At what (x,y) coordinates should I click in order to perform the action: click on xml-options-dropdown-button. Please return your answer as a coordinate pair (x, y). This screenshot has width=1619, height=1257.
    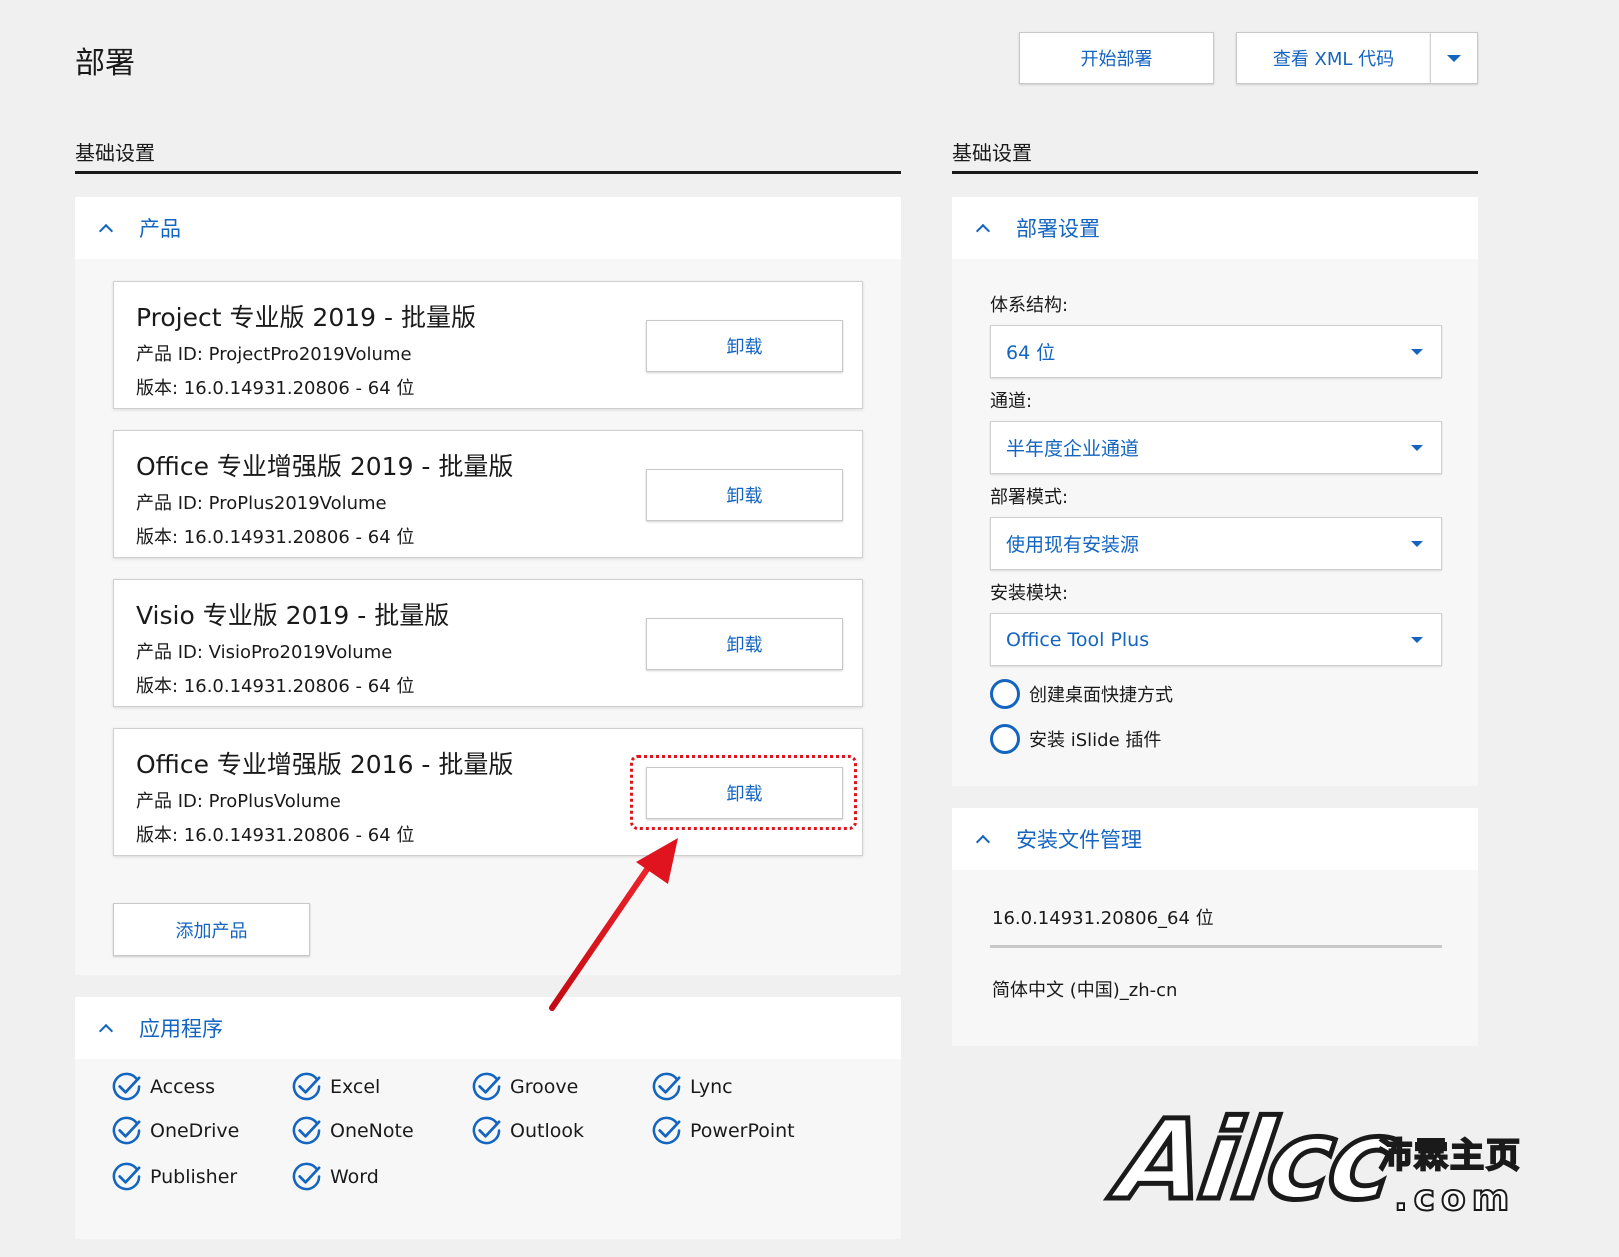
    Looking at the image, I should click on (1454, 58).